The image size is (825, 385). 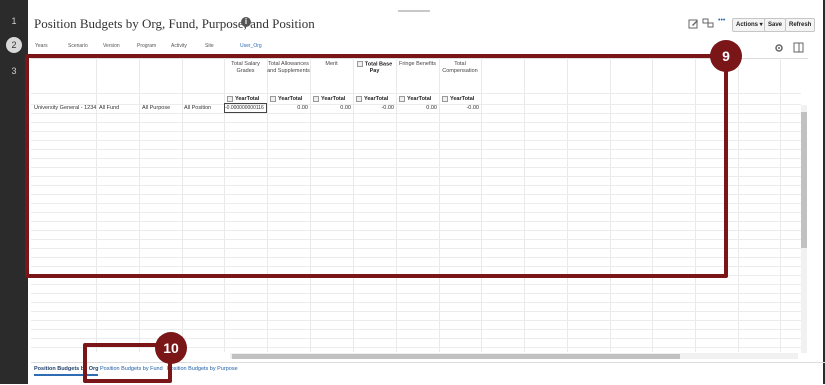 I want to click on pov-activity: Activity, so click(x=179, y=46).